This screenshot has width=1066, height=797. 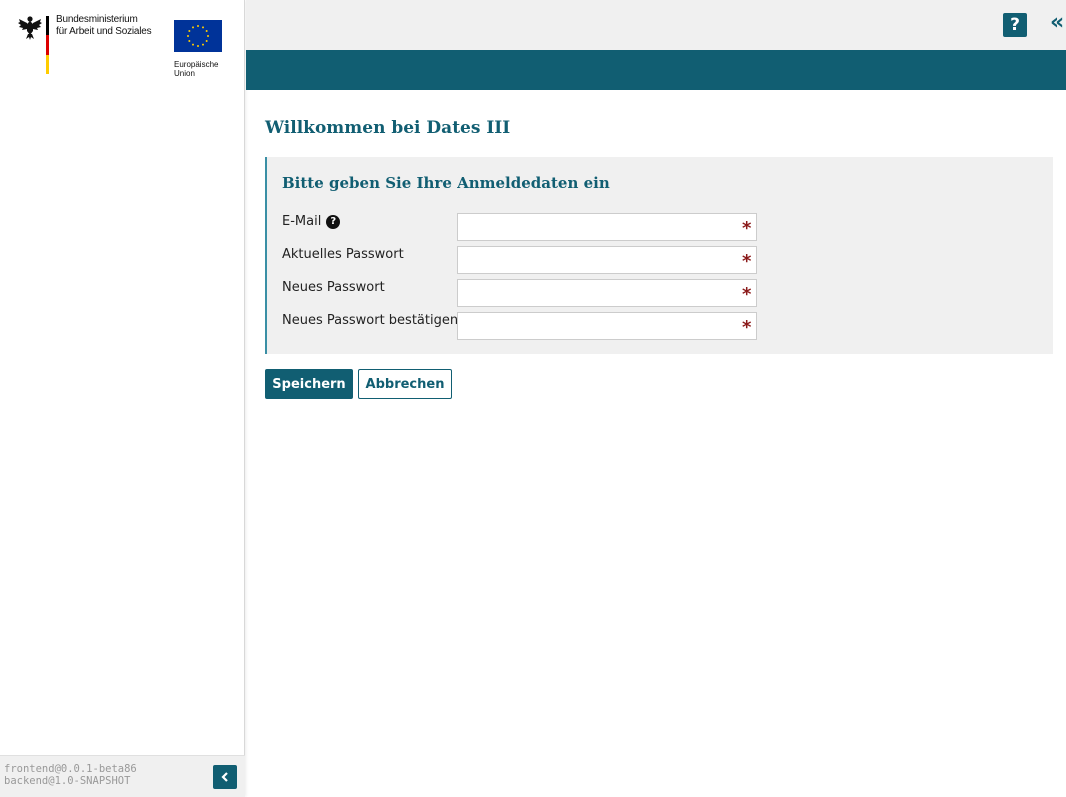 I want to click on chevron-left-icon, so click(x=224, y=777).